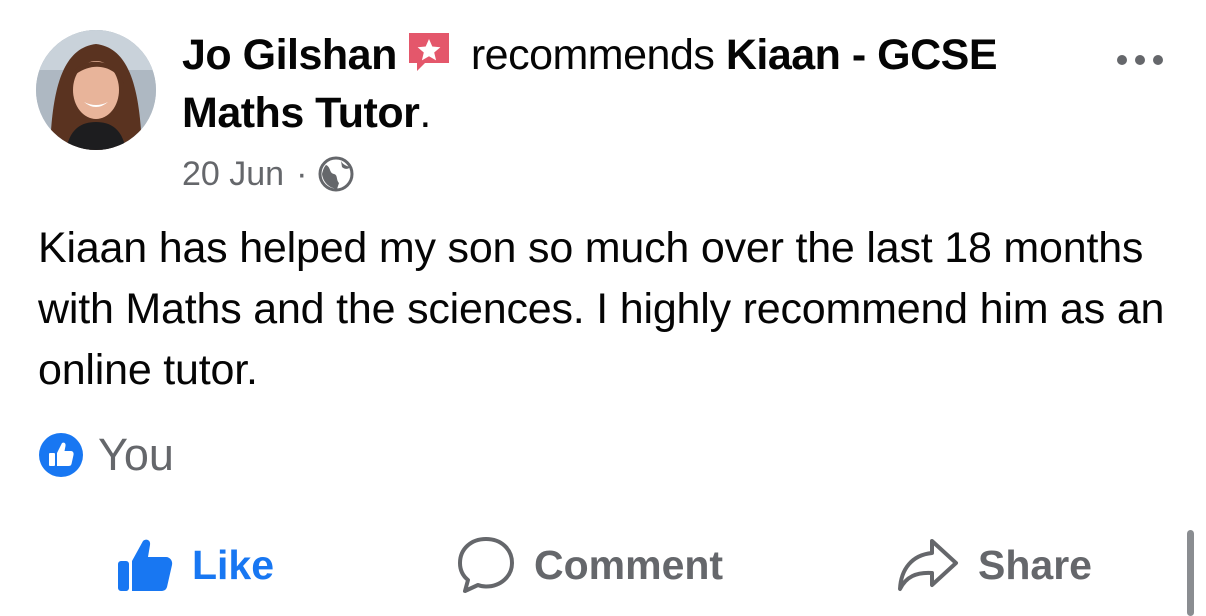  Describe the element at coordinates (1190, 573) in the screenshot. I see `scrollbar` at that location.